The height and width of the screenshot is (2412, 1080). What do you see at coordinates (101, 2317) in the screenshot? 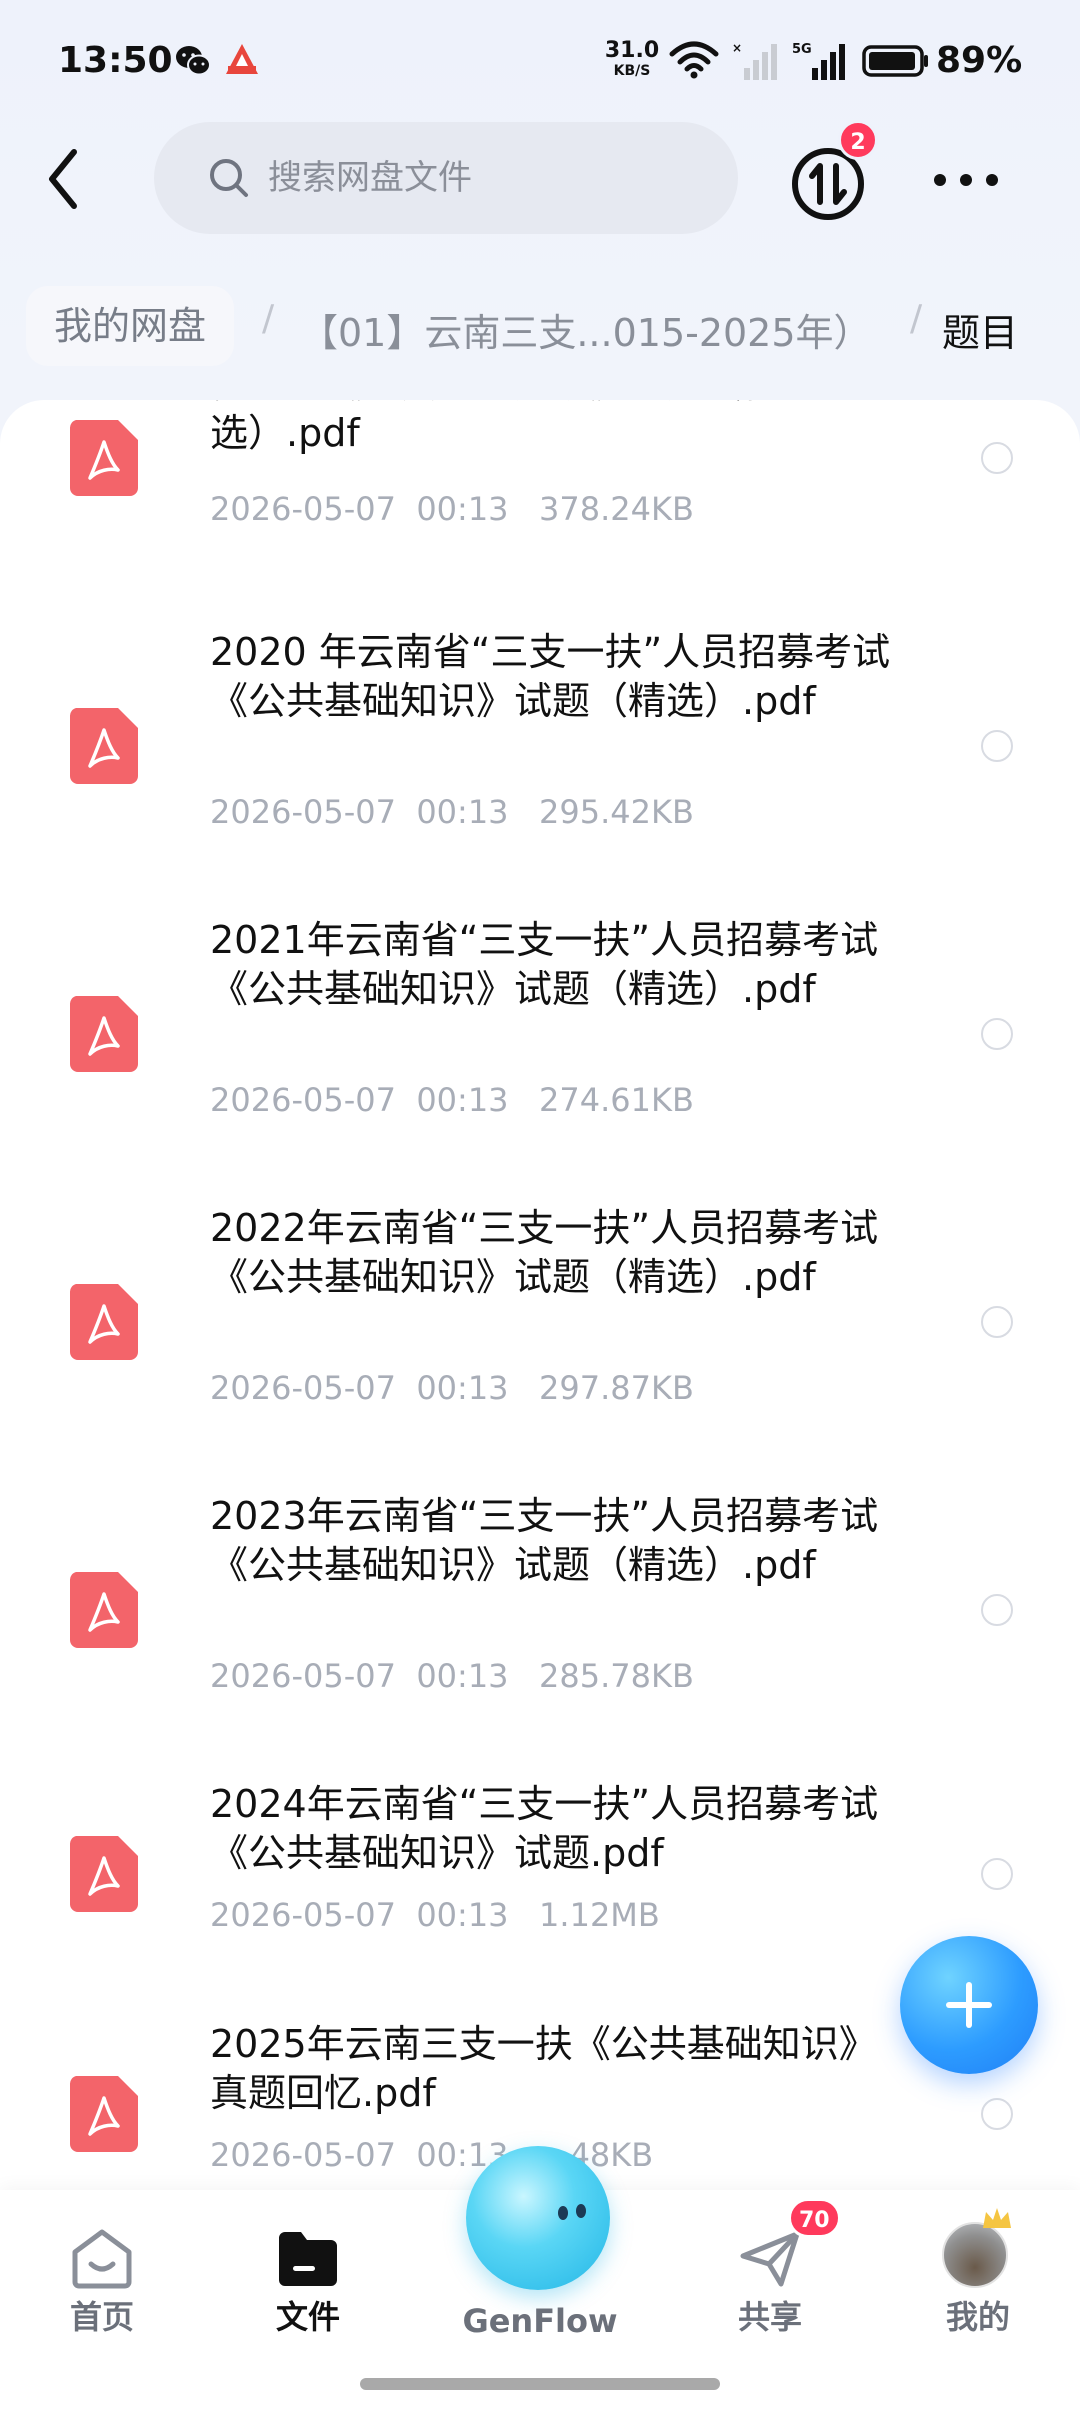
I see `nav-home-label: 首页` at bounding box center [101, 2317].